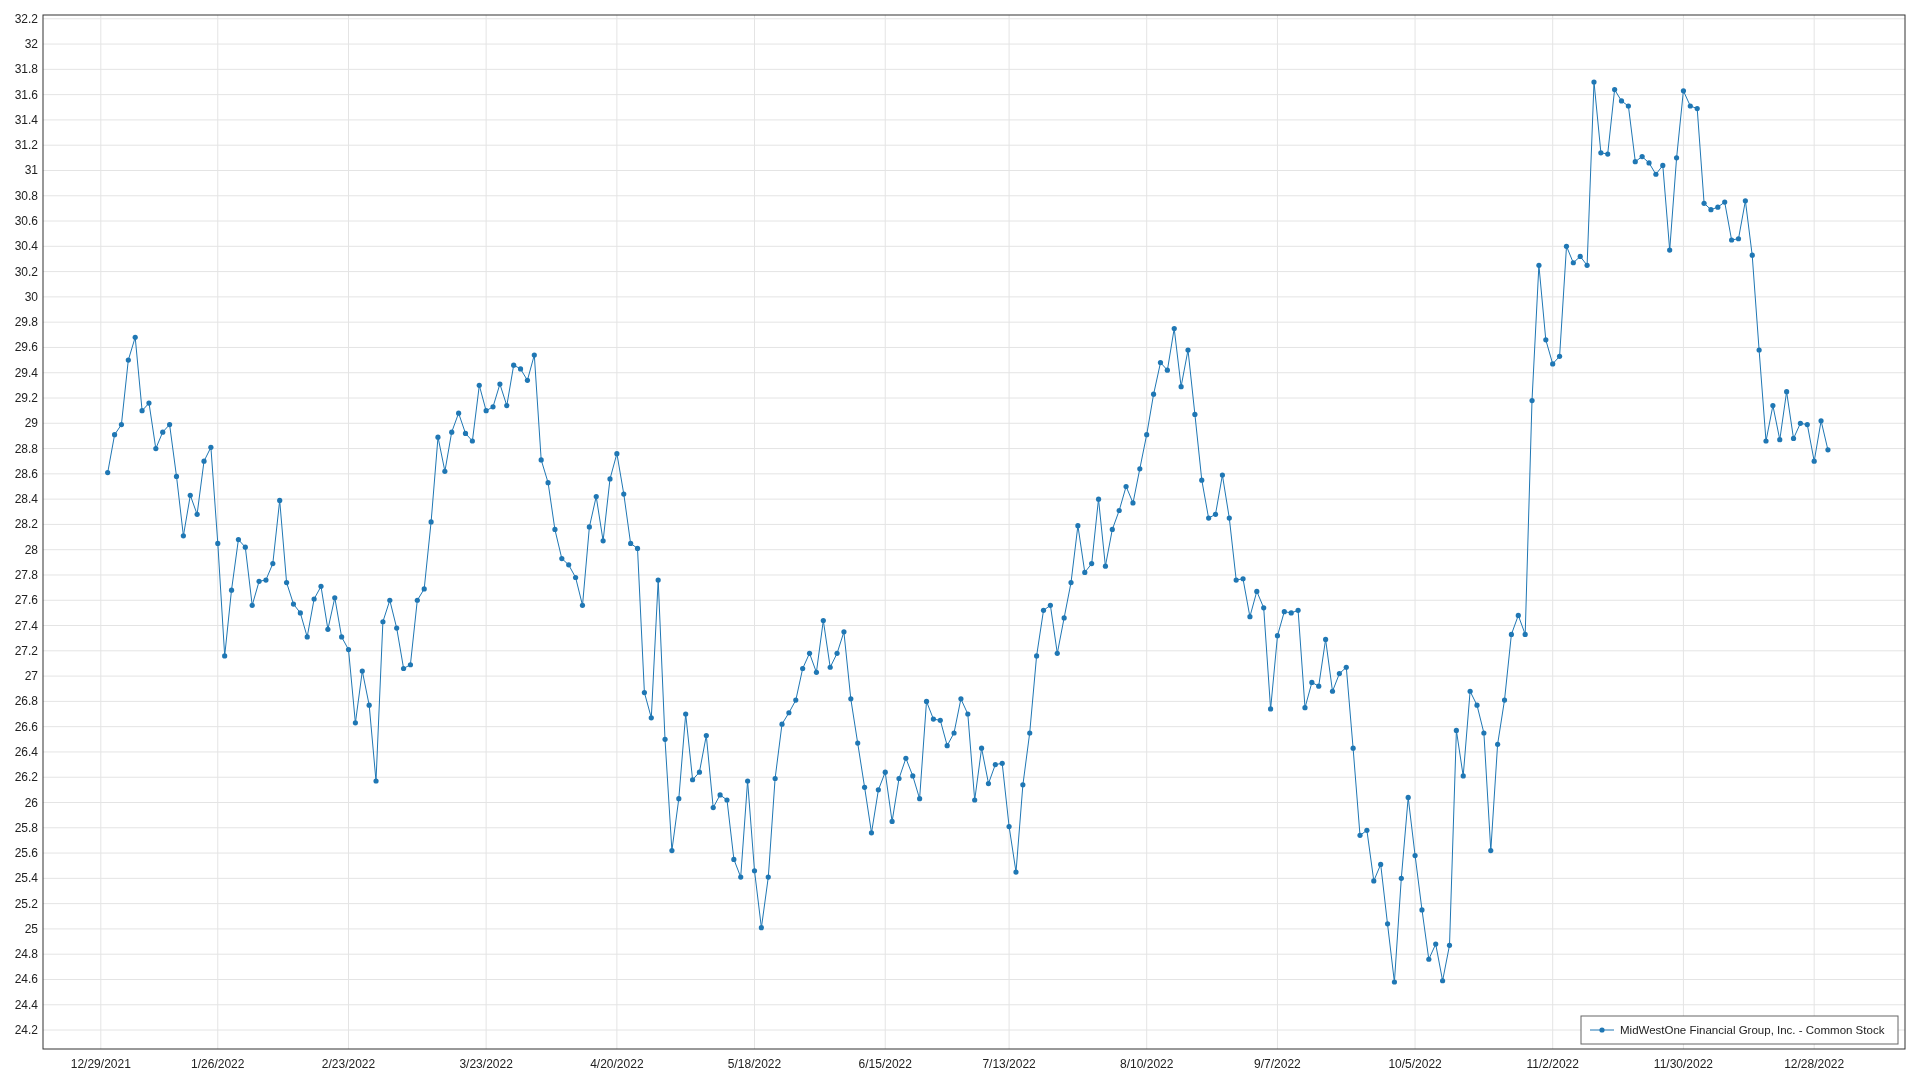 The height and width of the screenshot is (1080, 1920). What do you see at coordinates (348, 1064) in the screenshot?
I see `x-tick-label: 2/23/2022` at bounding box center [348, 1064].